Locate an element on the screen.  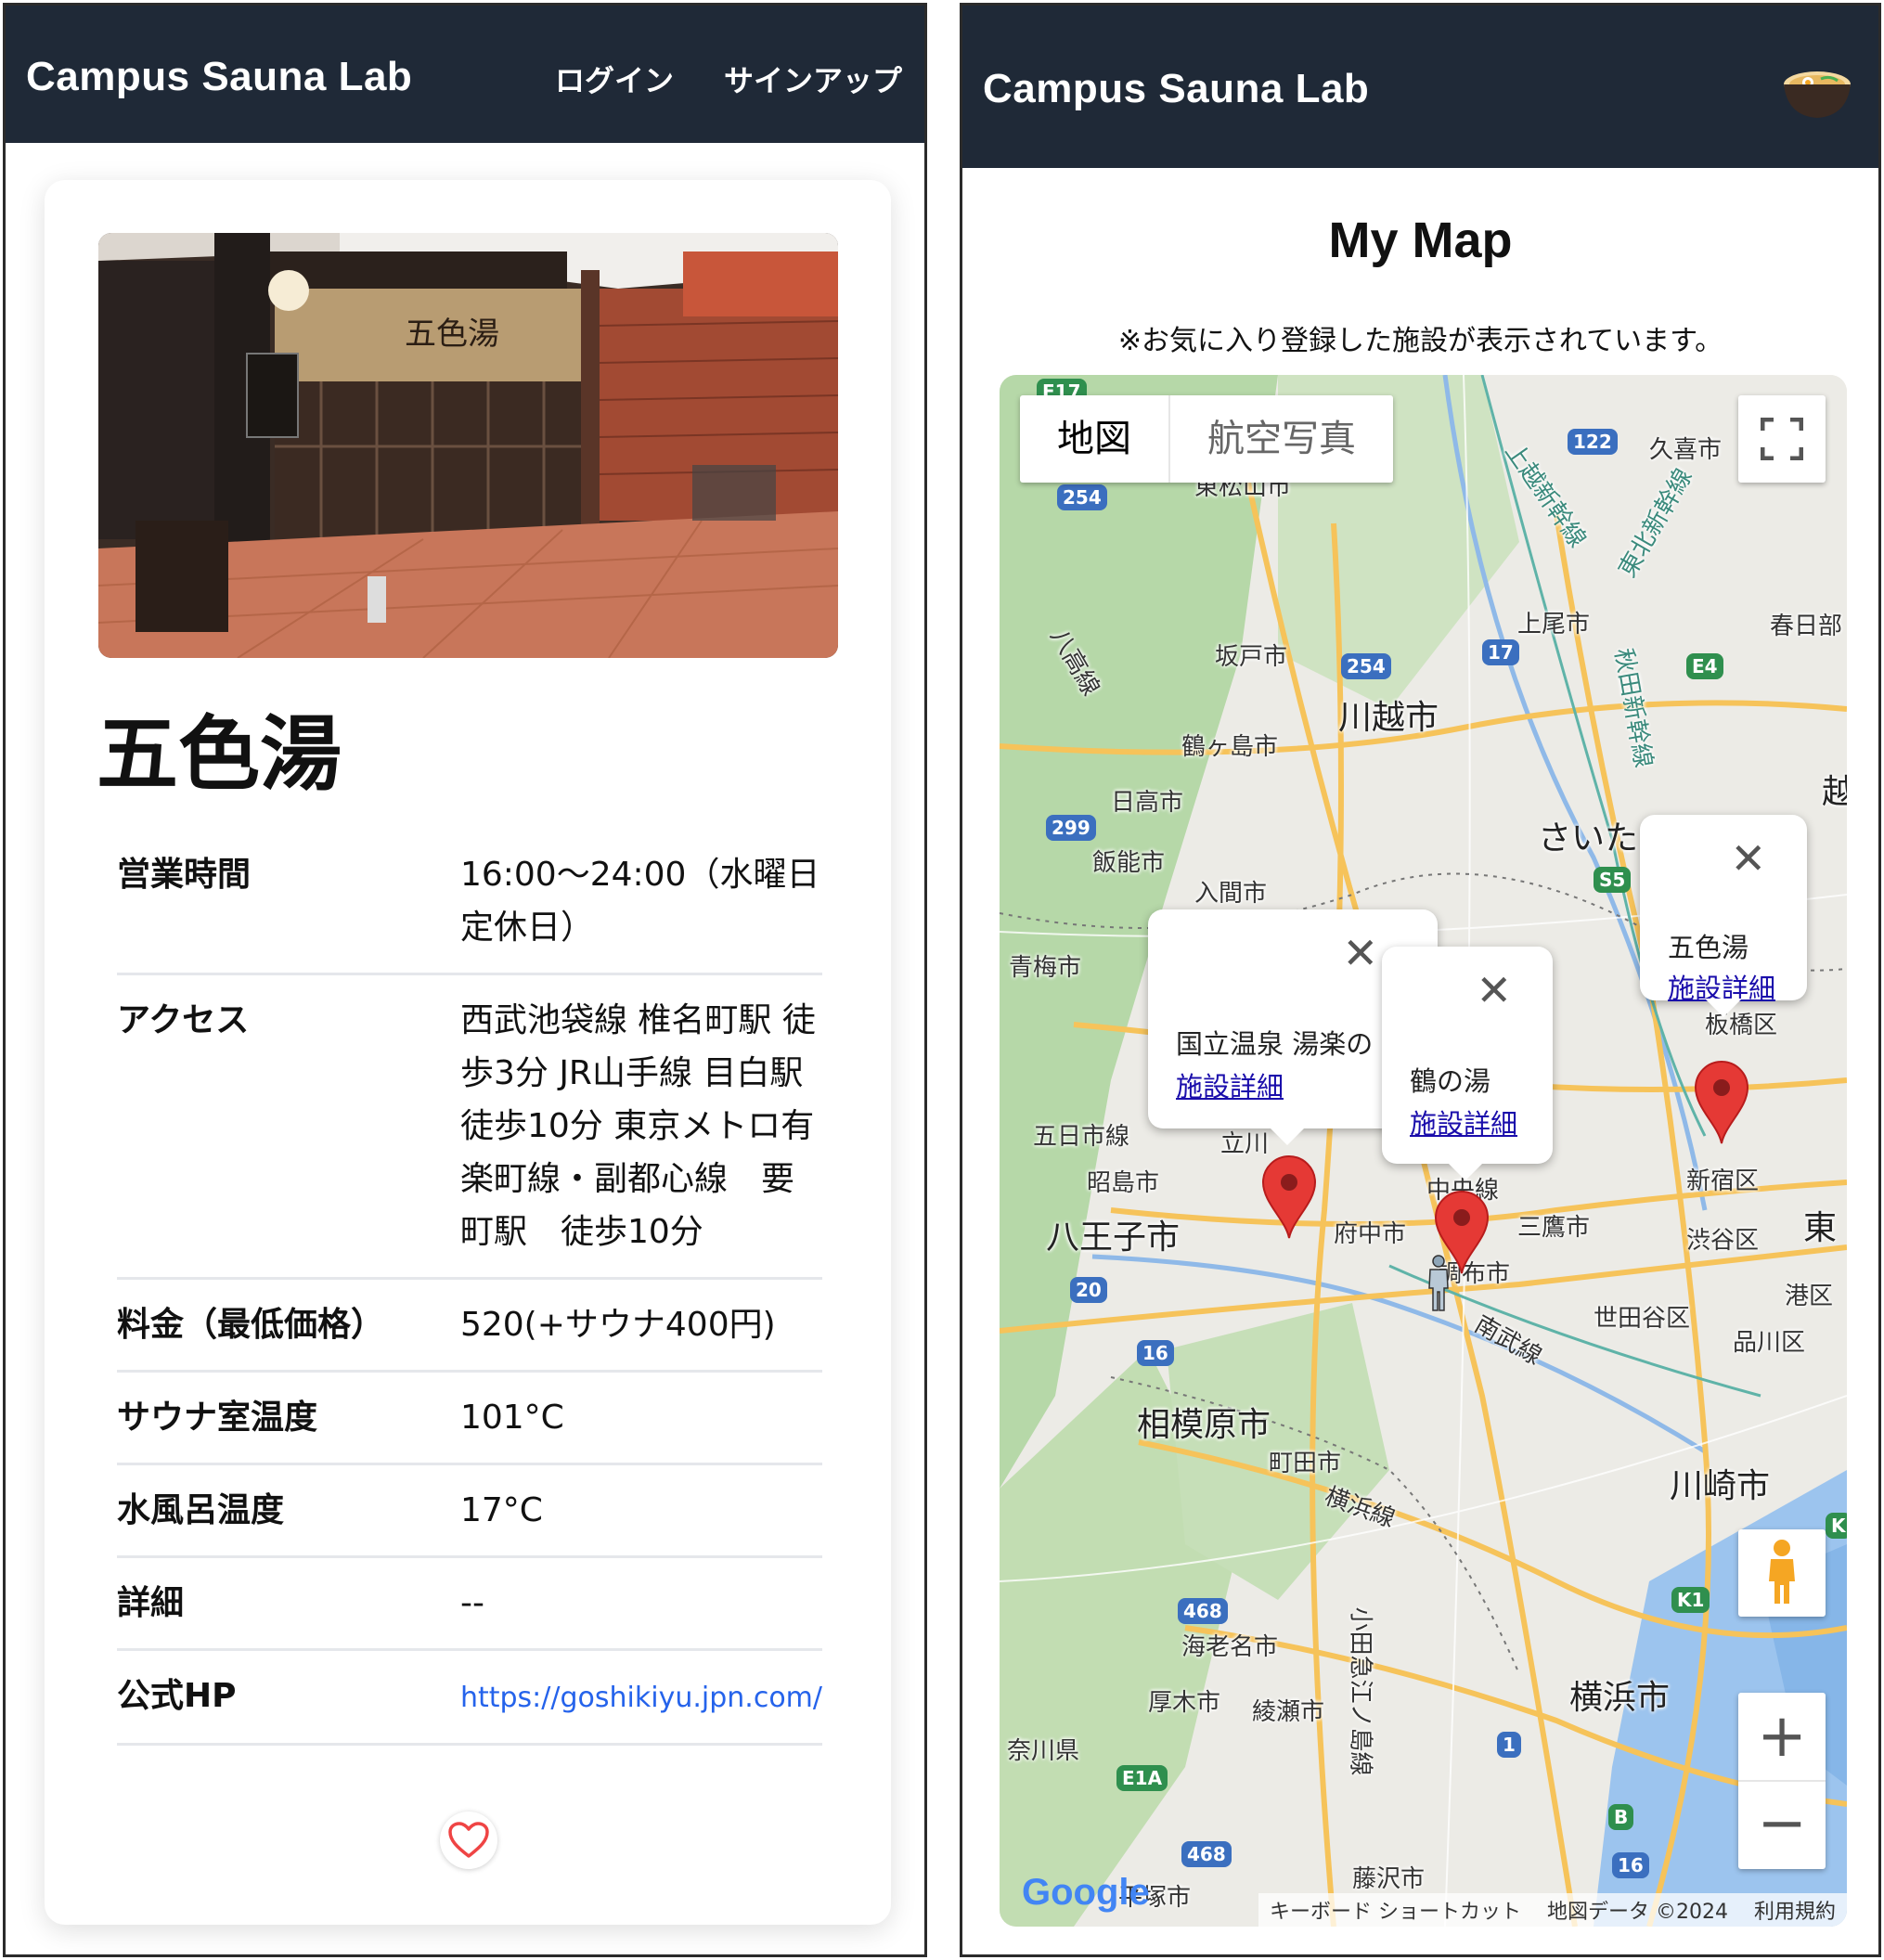
terms-link: 利用規約 is located at coordinates (1795, 1910).